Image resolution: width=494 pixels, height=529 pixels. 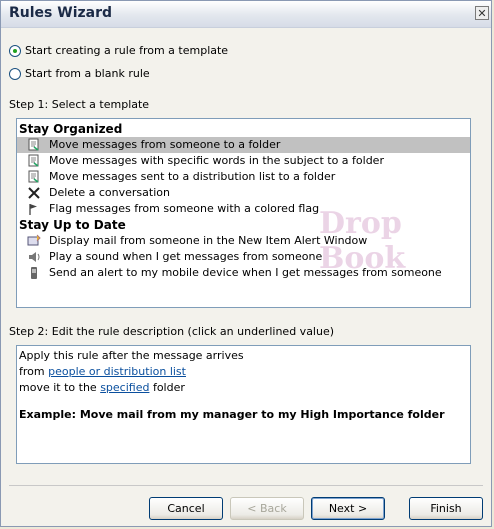 What do you see at coordinates (15, 50) in the screenshot?
I see `radio-template` at bounding box center [15, 50].